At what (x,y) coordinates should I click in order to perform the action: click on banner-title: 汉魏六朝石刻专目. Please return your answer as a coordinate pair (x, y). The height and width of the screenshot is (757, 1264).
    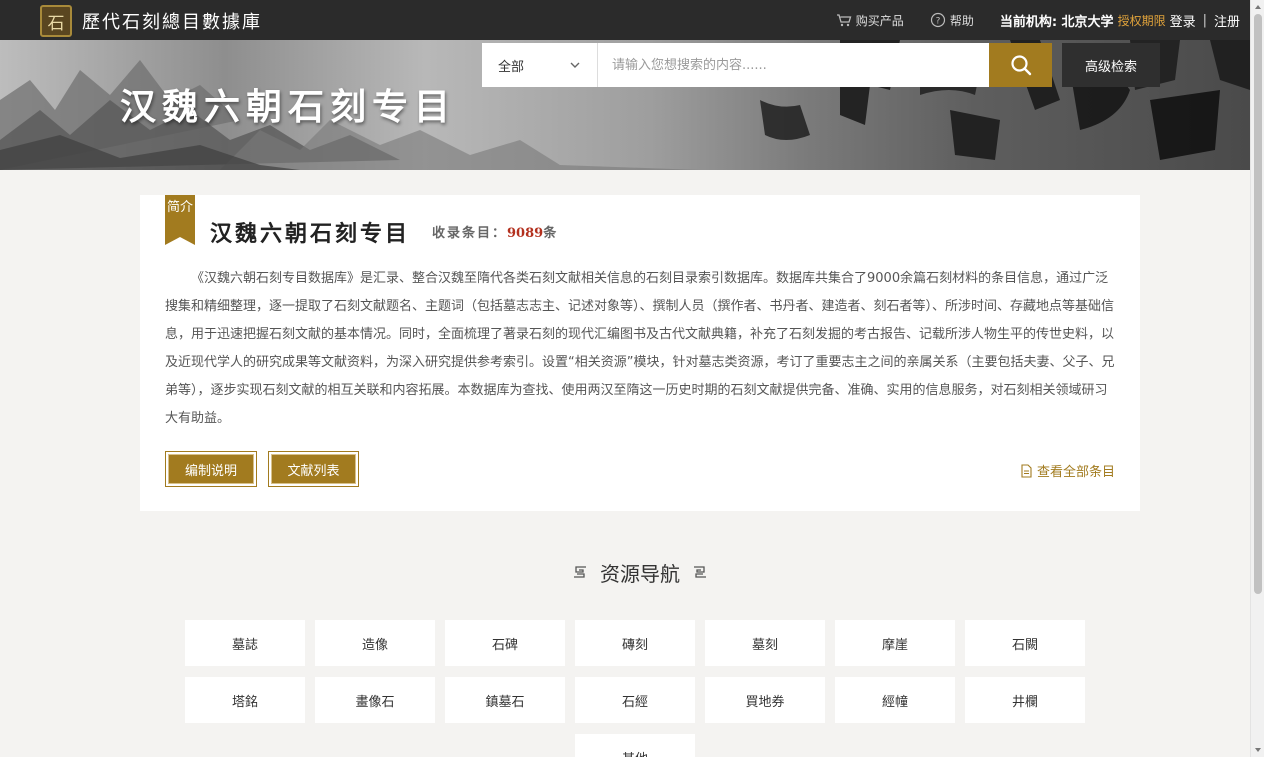
    Looking at the image, I should click on (288, 107).